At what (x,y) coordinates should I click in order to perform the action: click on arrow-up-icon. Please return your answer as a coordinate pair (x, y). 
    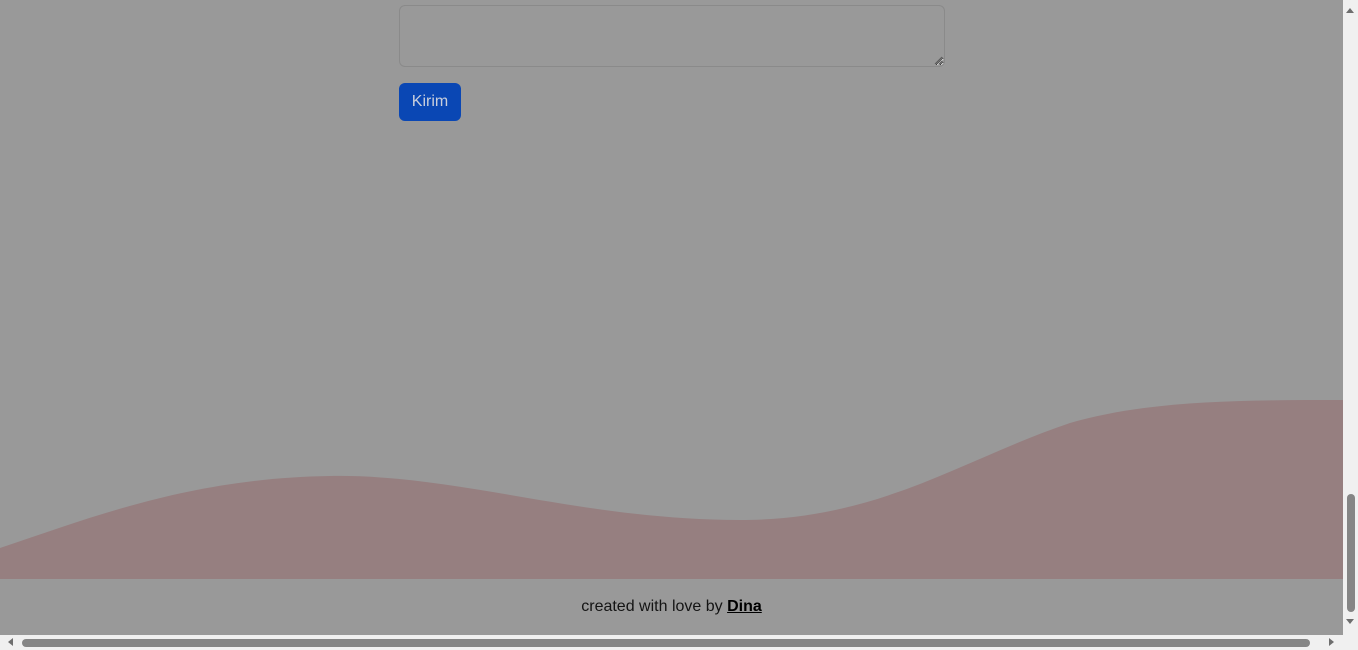
    Looking at the image, I should click on (1350, 10).